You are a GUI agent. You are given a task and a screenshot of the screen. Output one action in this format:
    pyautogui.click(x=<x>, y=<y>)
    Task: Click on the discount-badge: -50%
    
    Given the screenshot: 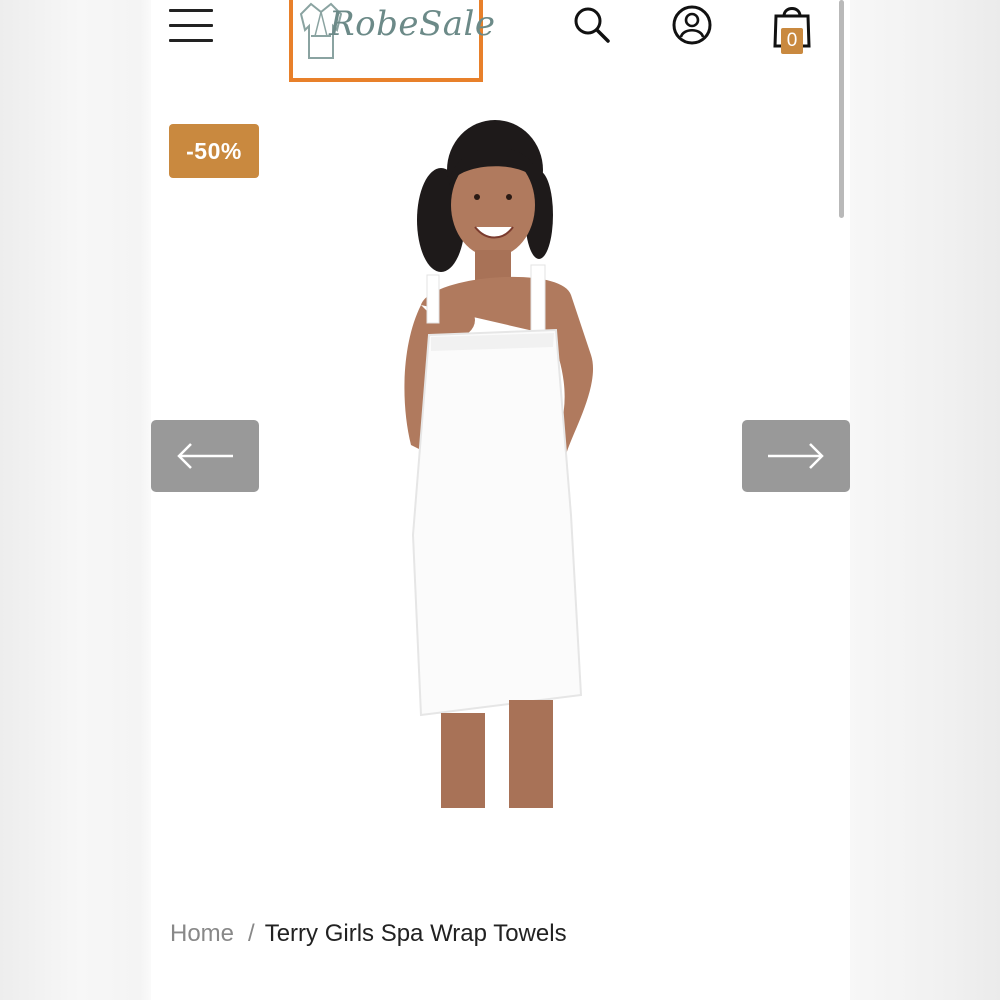 What is the action you would take?
    pyautogui.click(x=214, y=151)
    